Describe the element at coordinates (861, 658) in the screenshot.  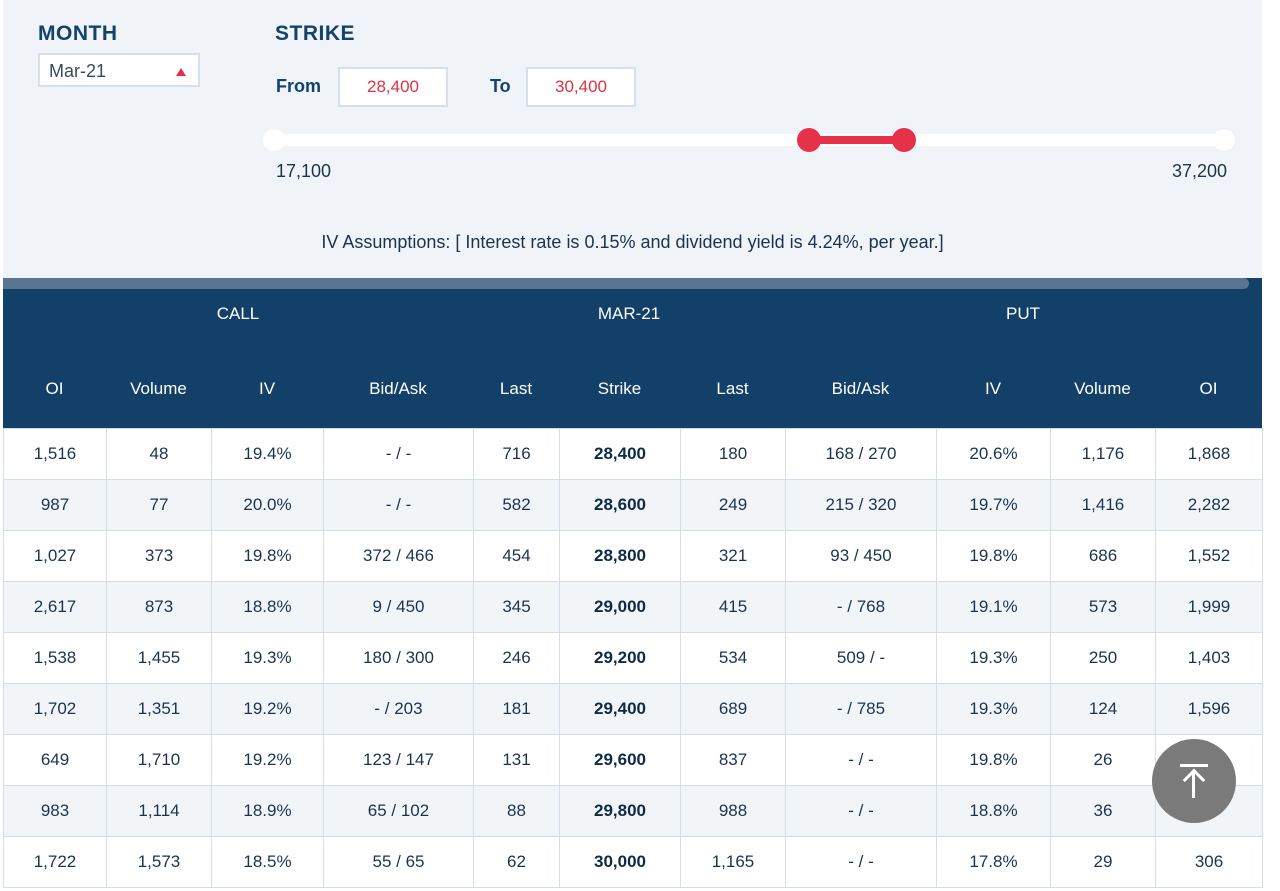
I see `put-bid-ask-cell: 509 / -` at that location.